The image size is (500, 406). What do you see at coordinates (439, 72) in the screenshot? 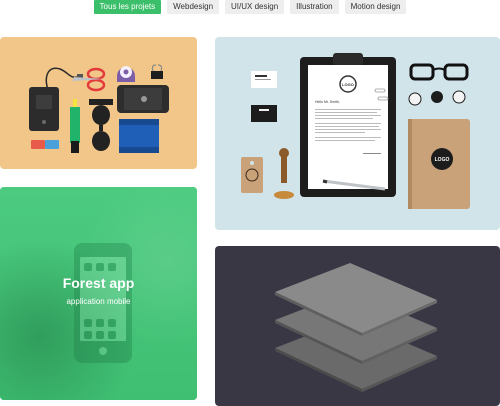
I see `glasses-icon` at bounding box center [439, 72].